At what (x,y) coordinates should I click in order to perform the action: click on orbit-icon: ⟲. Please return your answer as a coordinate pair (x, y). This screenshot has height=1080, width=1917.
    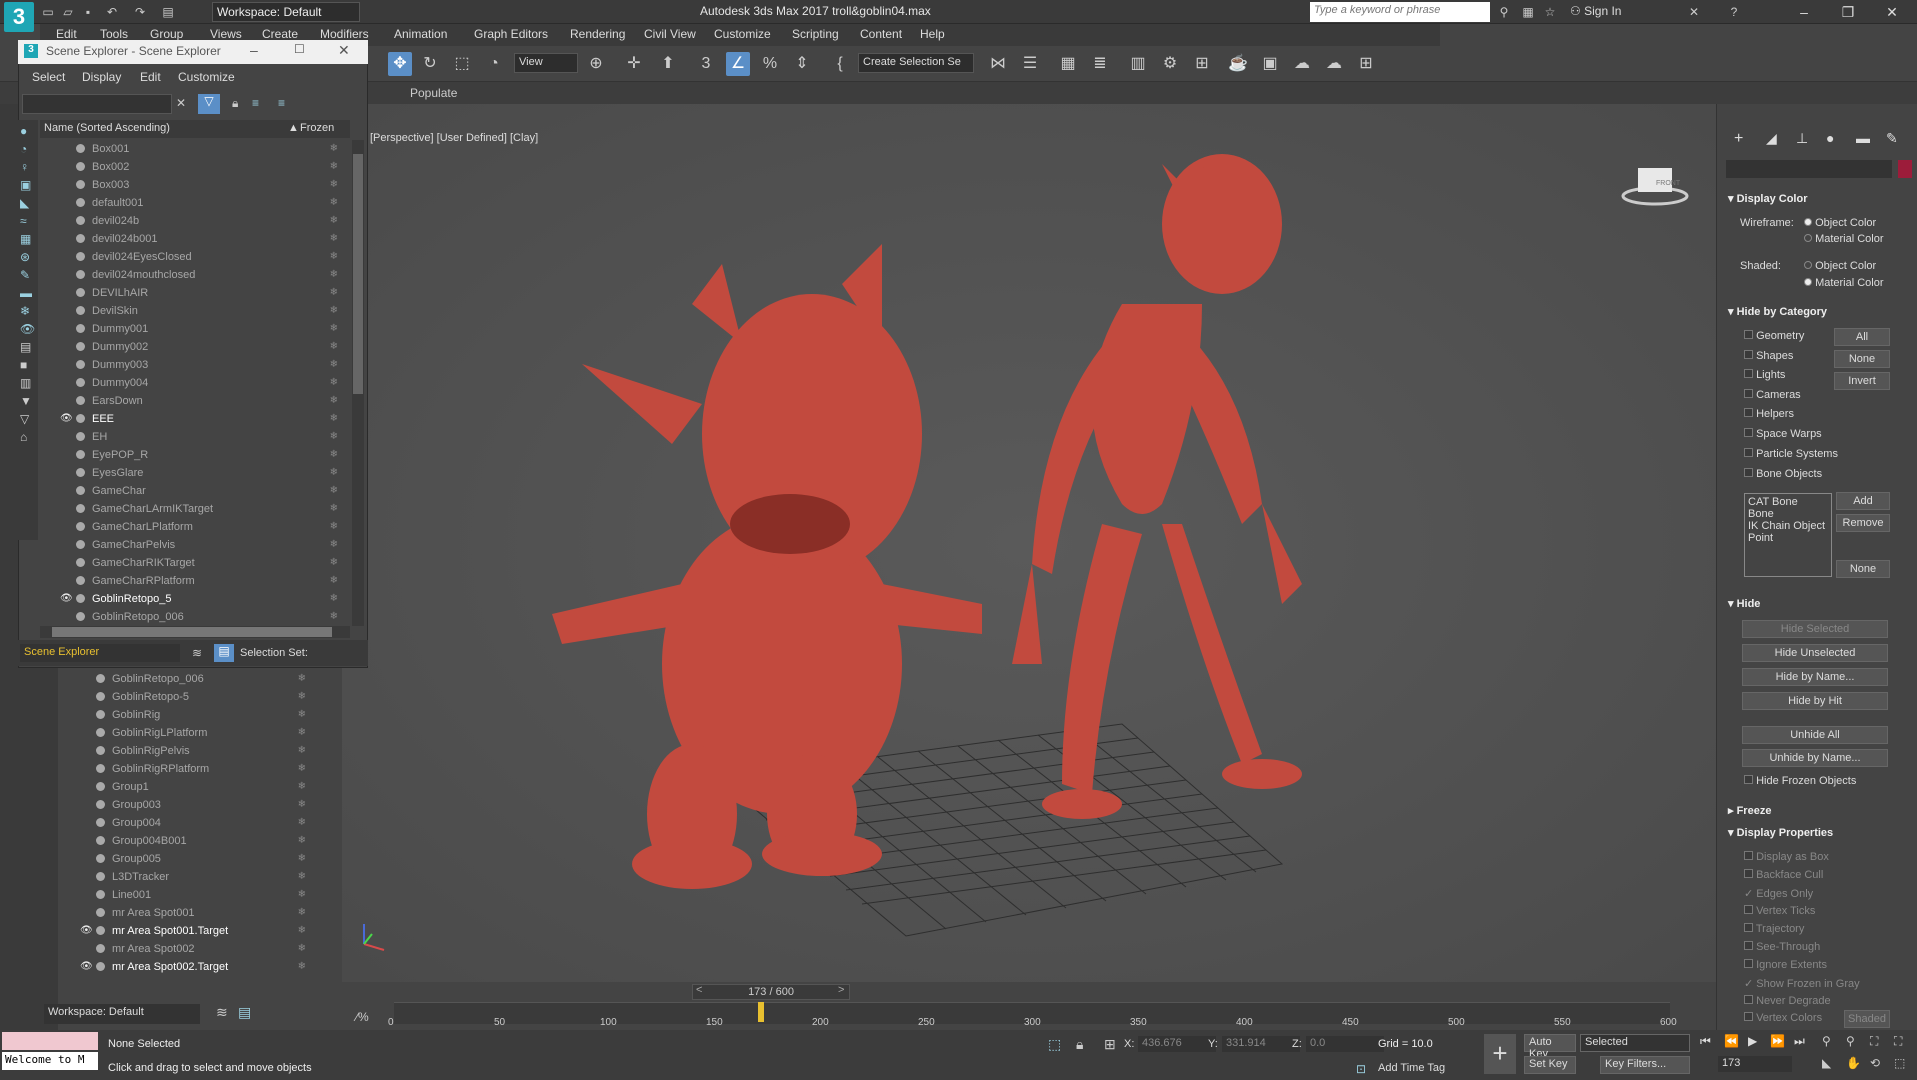
    Looking at the image, I should click on (1875, 1063).